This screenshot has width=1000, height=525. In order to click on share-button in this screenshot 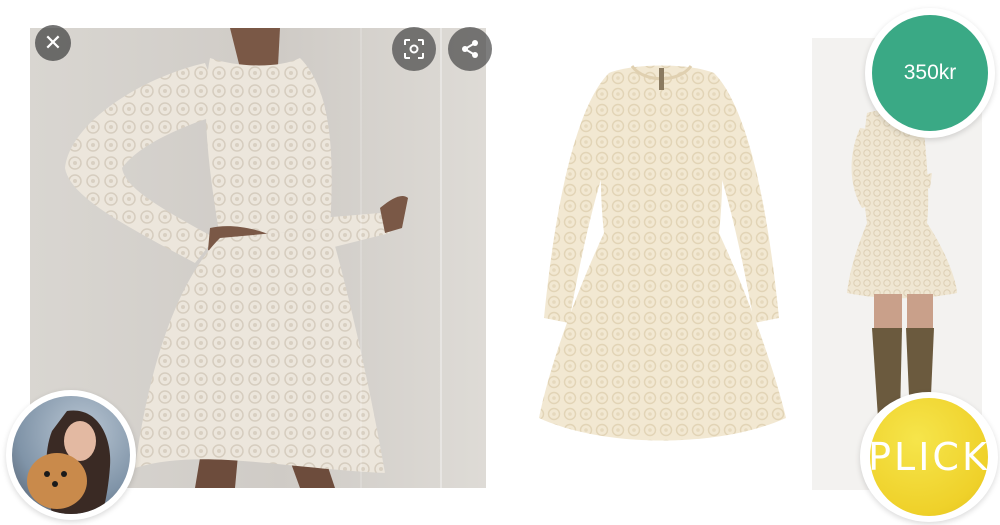, I will do `click(470, 49)`.